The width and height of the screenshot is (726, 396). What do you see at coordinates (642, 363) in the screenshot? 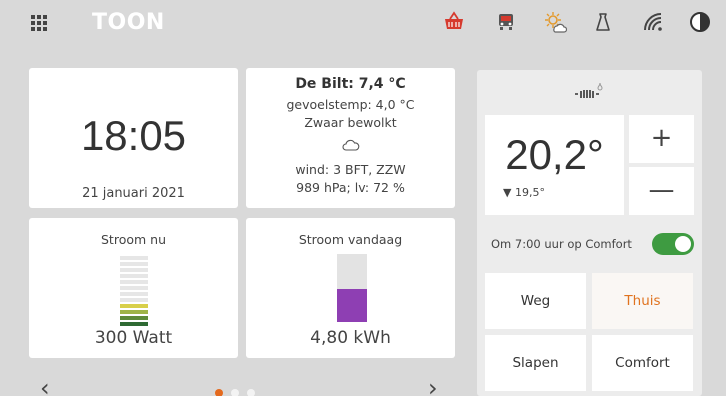
I see `mode-button-comfort: Comfort` at bounding box center [642, 363].